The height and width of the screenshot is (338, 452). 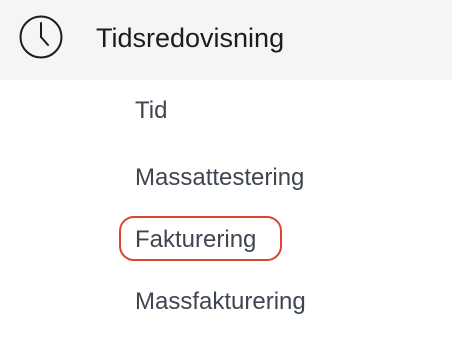 I want to click on nav-item-fakturering: Fakturering, so click(x=195, y=240).